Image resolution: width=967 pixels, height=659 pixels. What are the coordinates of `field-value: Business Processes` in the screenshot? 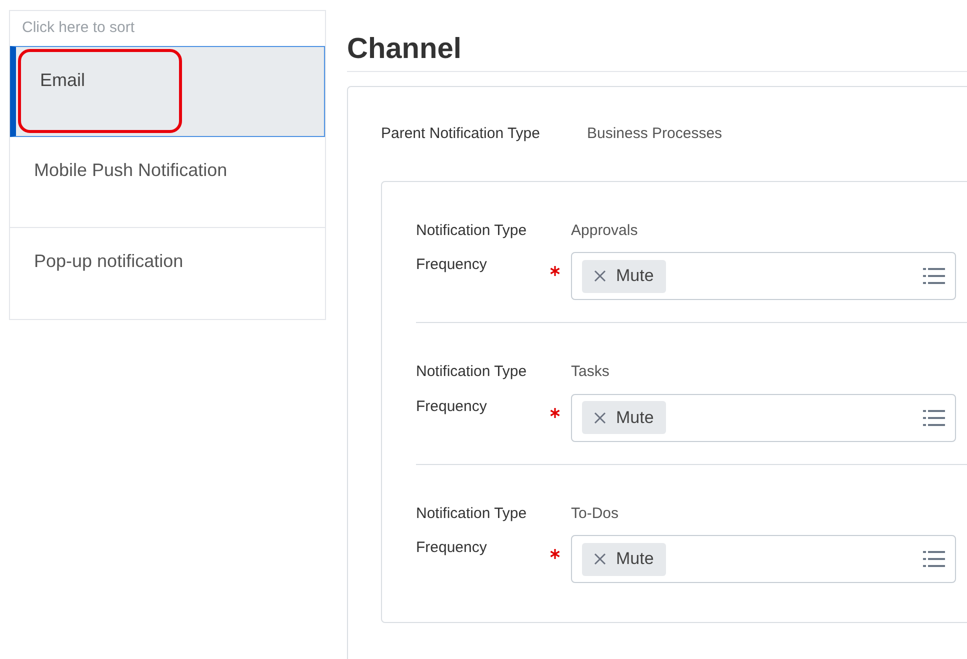 It's located at (654, 134).